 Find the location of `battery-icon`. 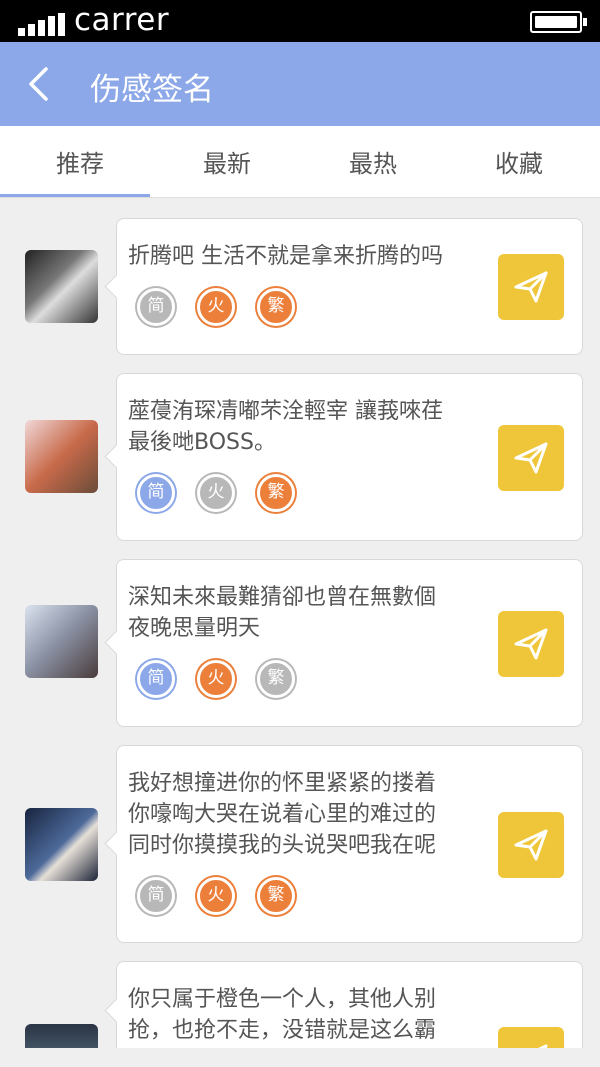

battery-icon is located at coordinates (558, 22).